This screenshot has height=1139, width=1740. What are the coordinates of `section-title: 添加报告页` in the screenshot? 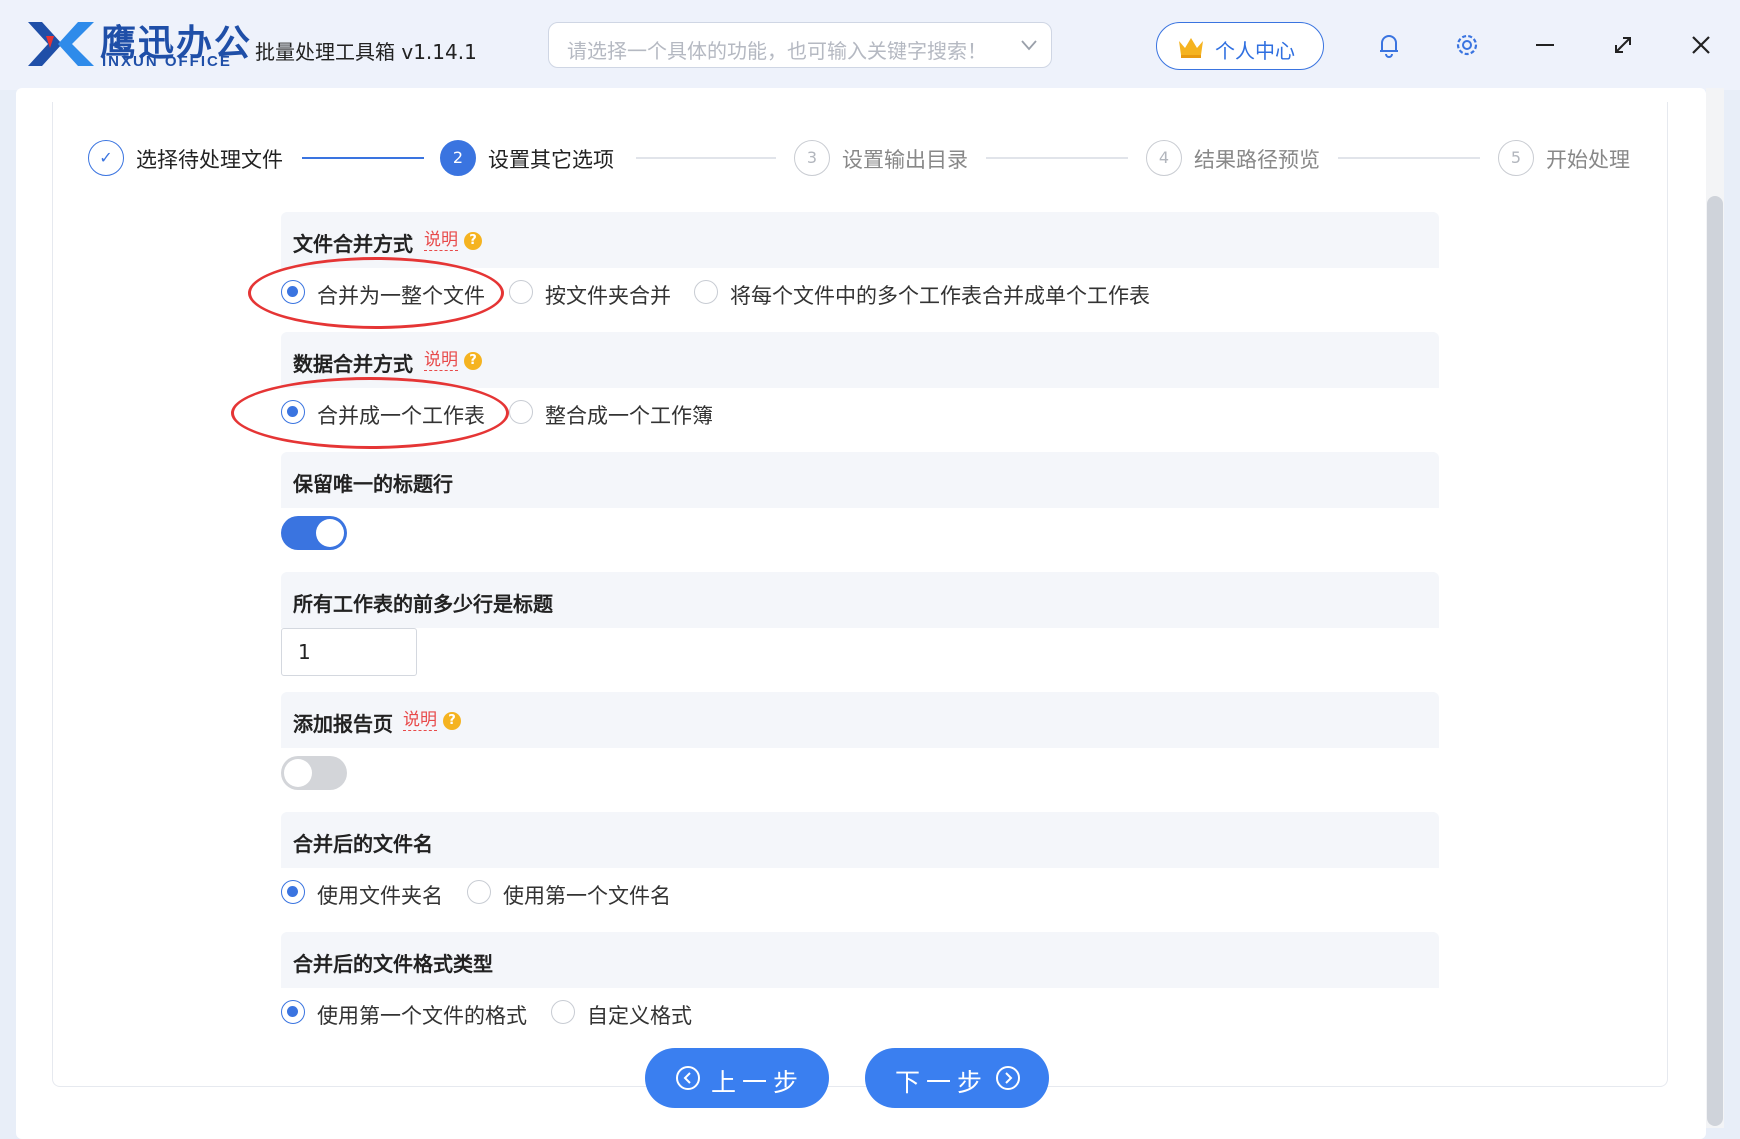 It's located at (343, 724).